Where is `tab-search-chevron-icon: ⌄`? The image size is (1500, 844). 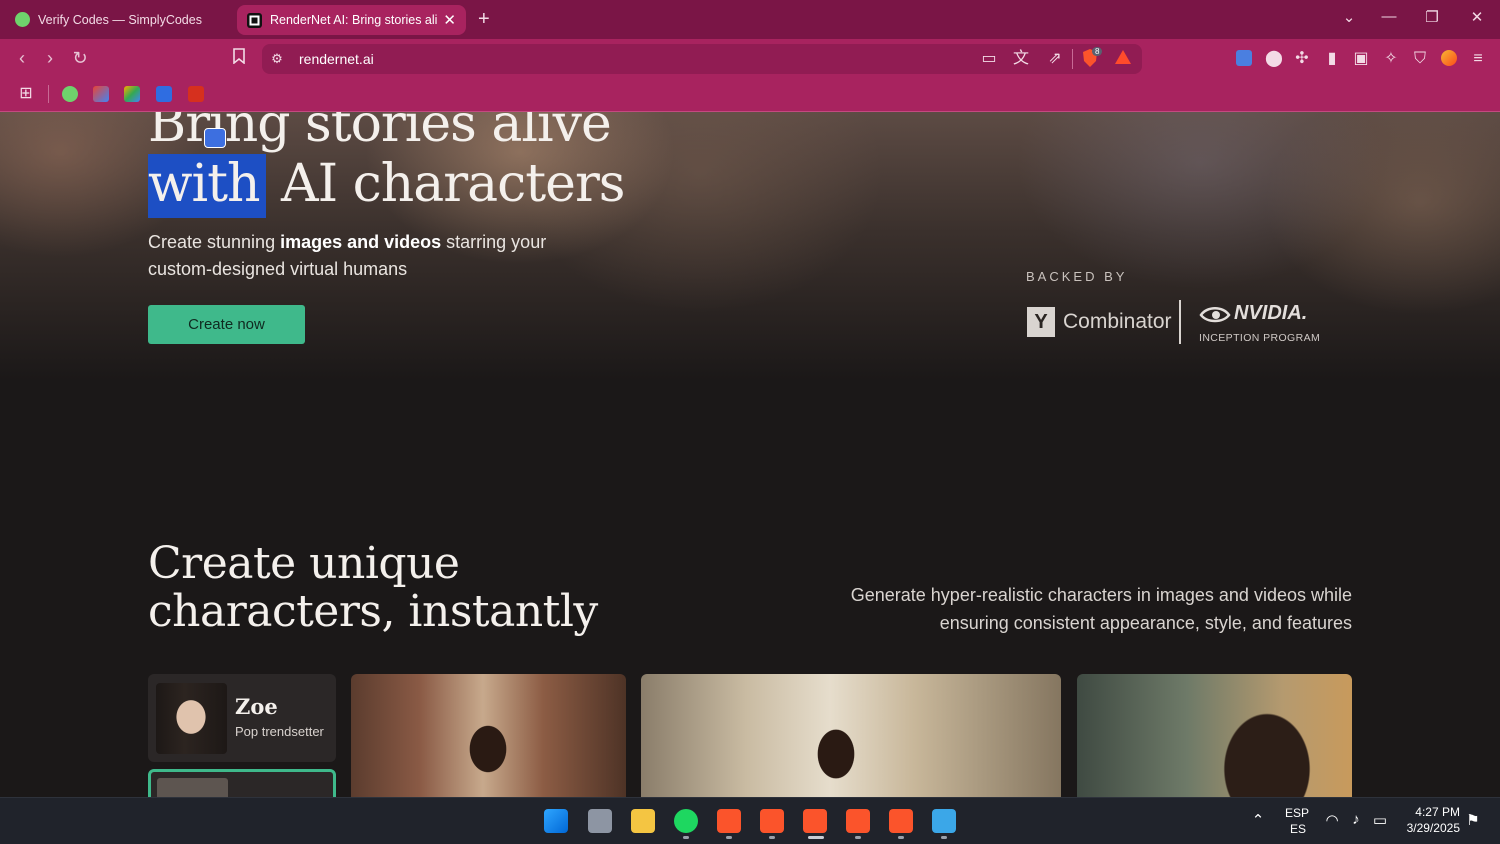 tab-search-chevron-icon: ⌄ is located at coordinates (1349, 17).